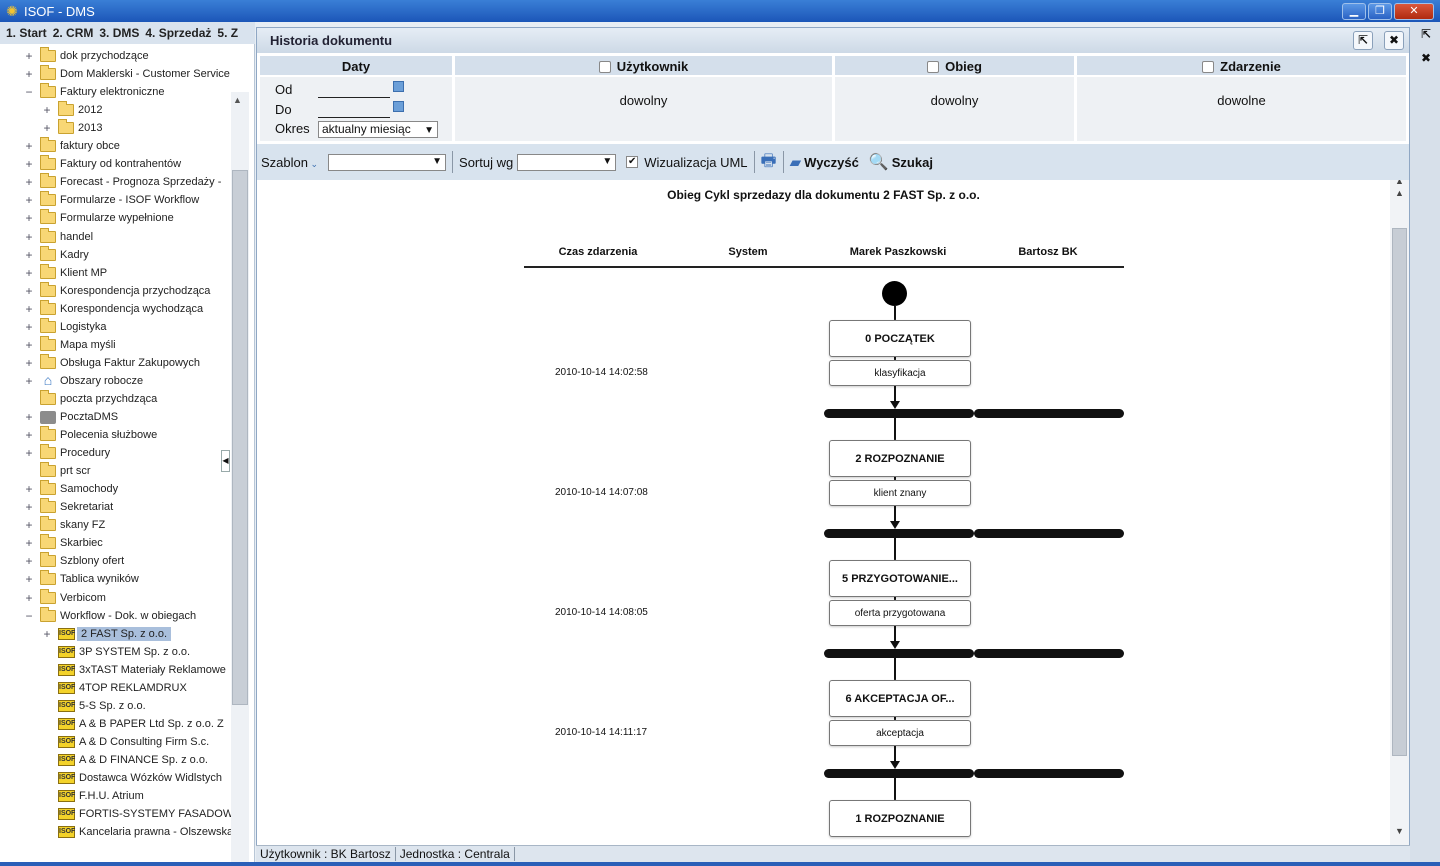  What do you see at coordinates (227, 33) in the screenshot?
I see `menu-5: 5. Z` at bounding box center [227, 33].